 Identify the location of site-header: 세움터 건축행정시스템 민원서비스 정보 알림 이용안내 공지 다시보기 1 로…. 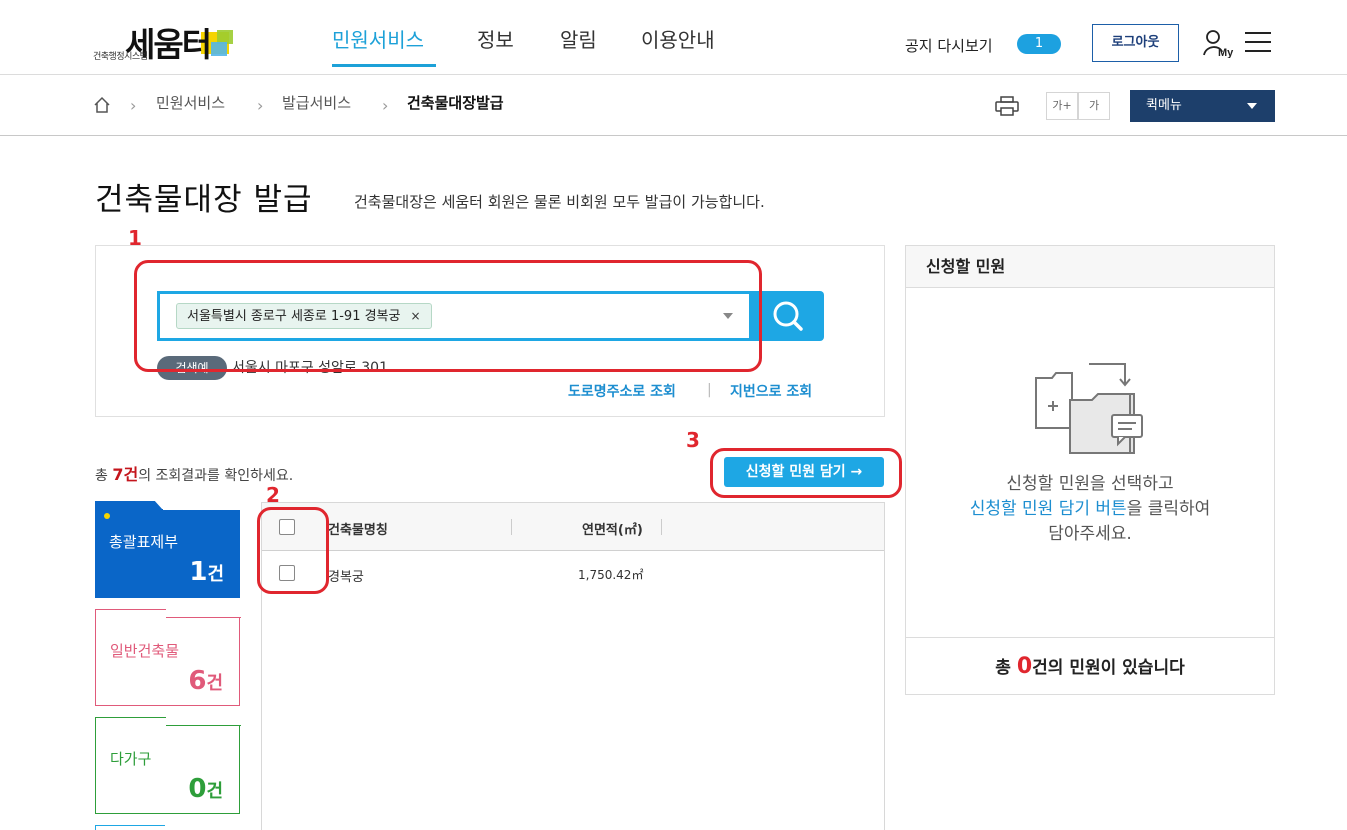
(673, 37).